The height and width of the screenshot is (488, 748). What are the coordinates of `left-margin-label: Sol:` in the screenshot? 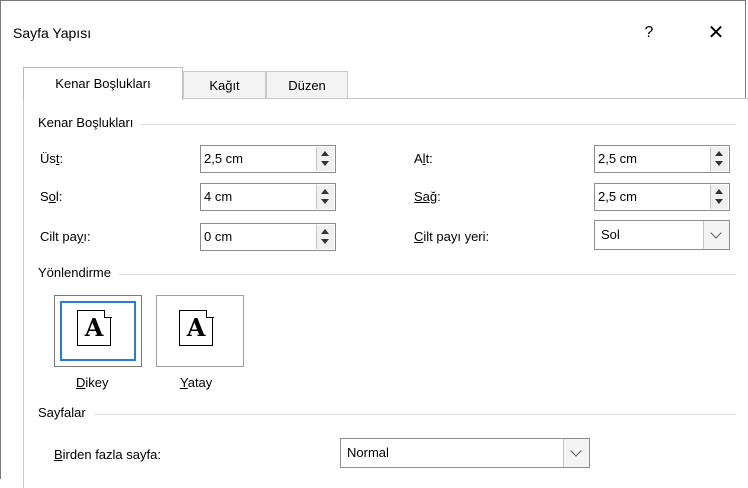 It's located at (51, 196).